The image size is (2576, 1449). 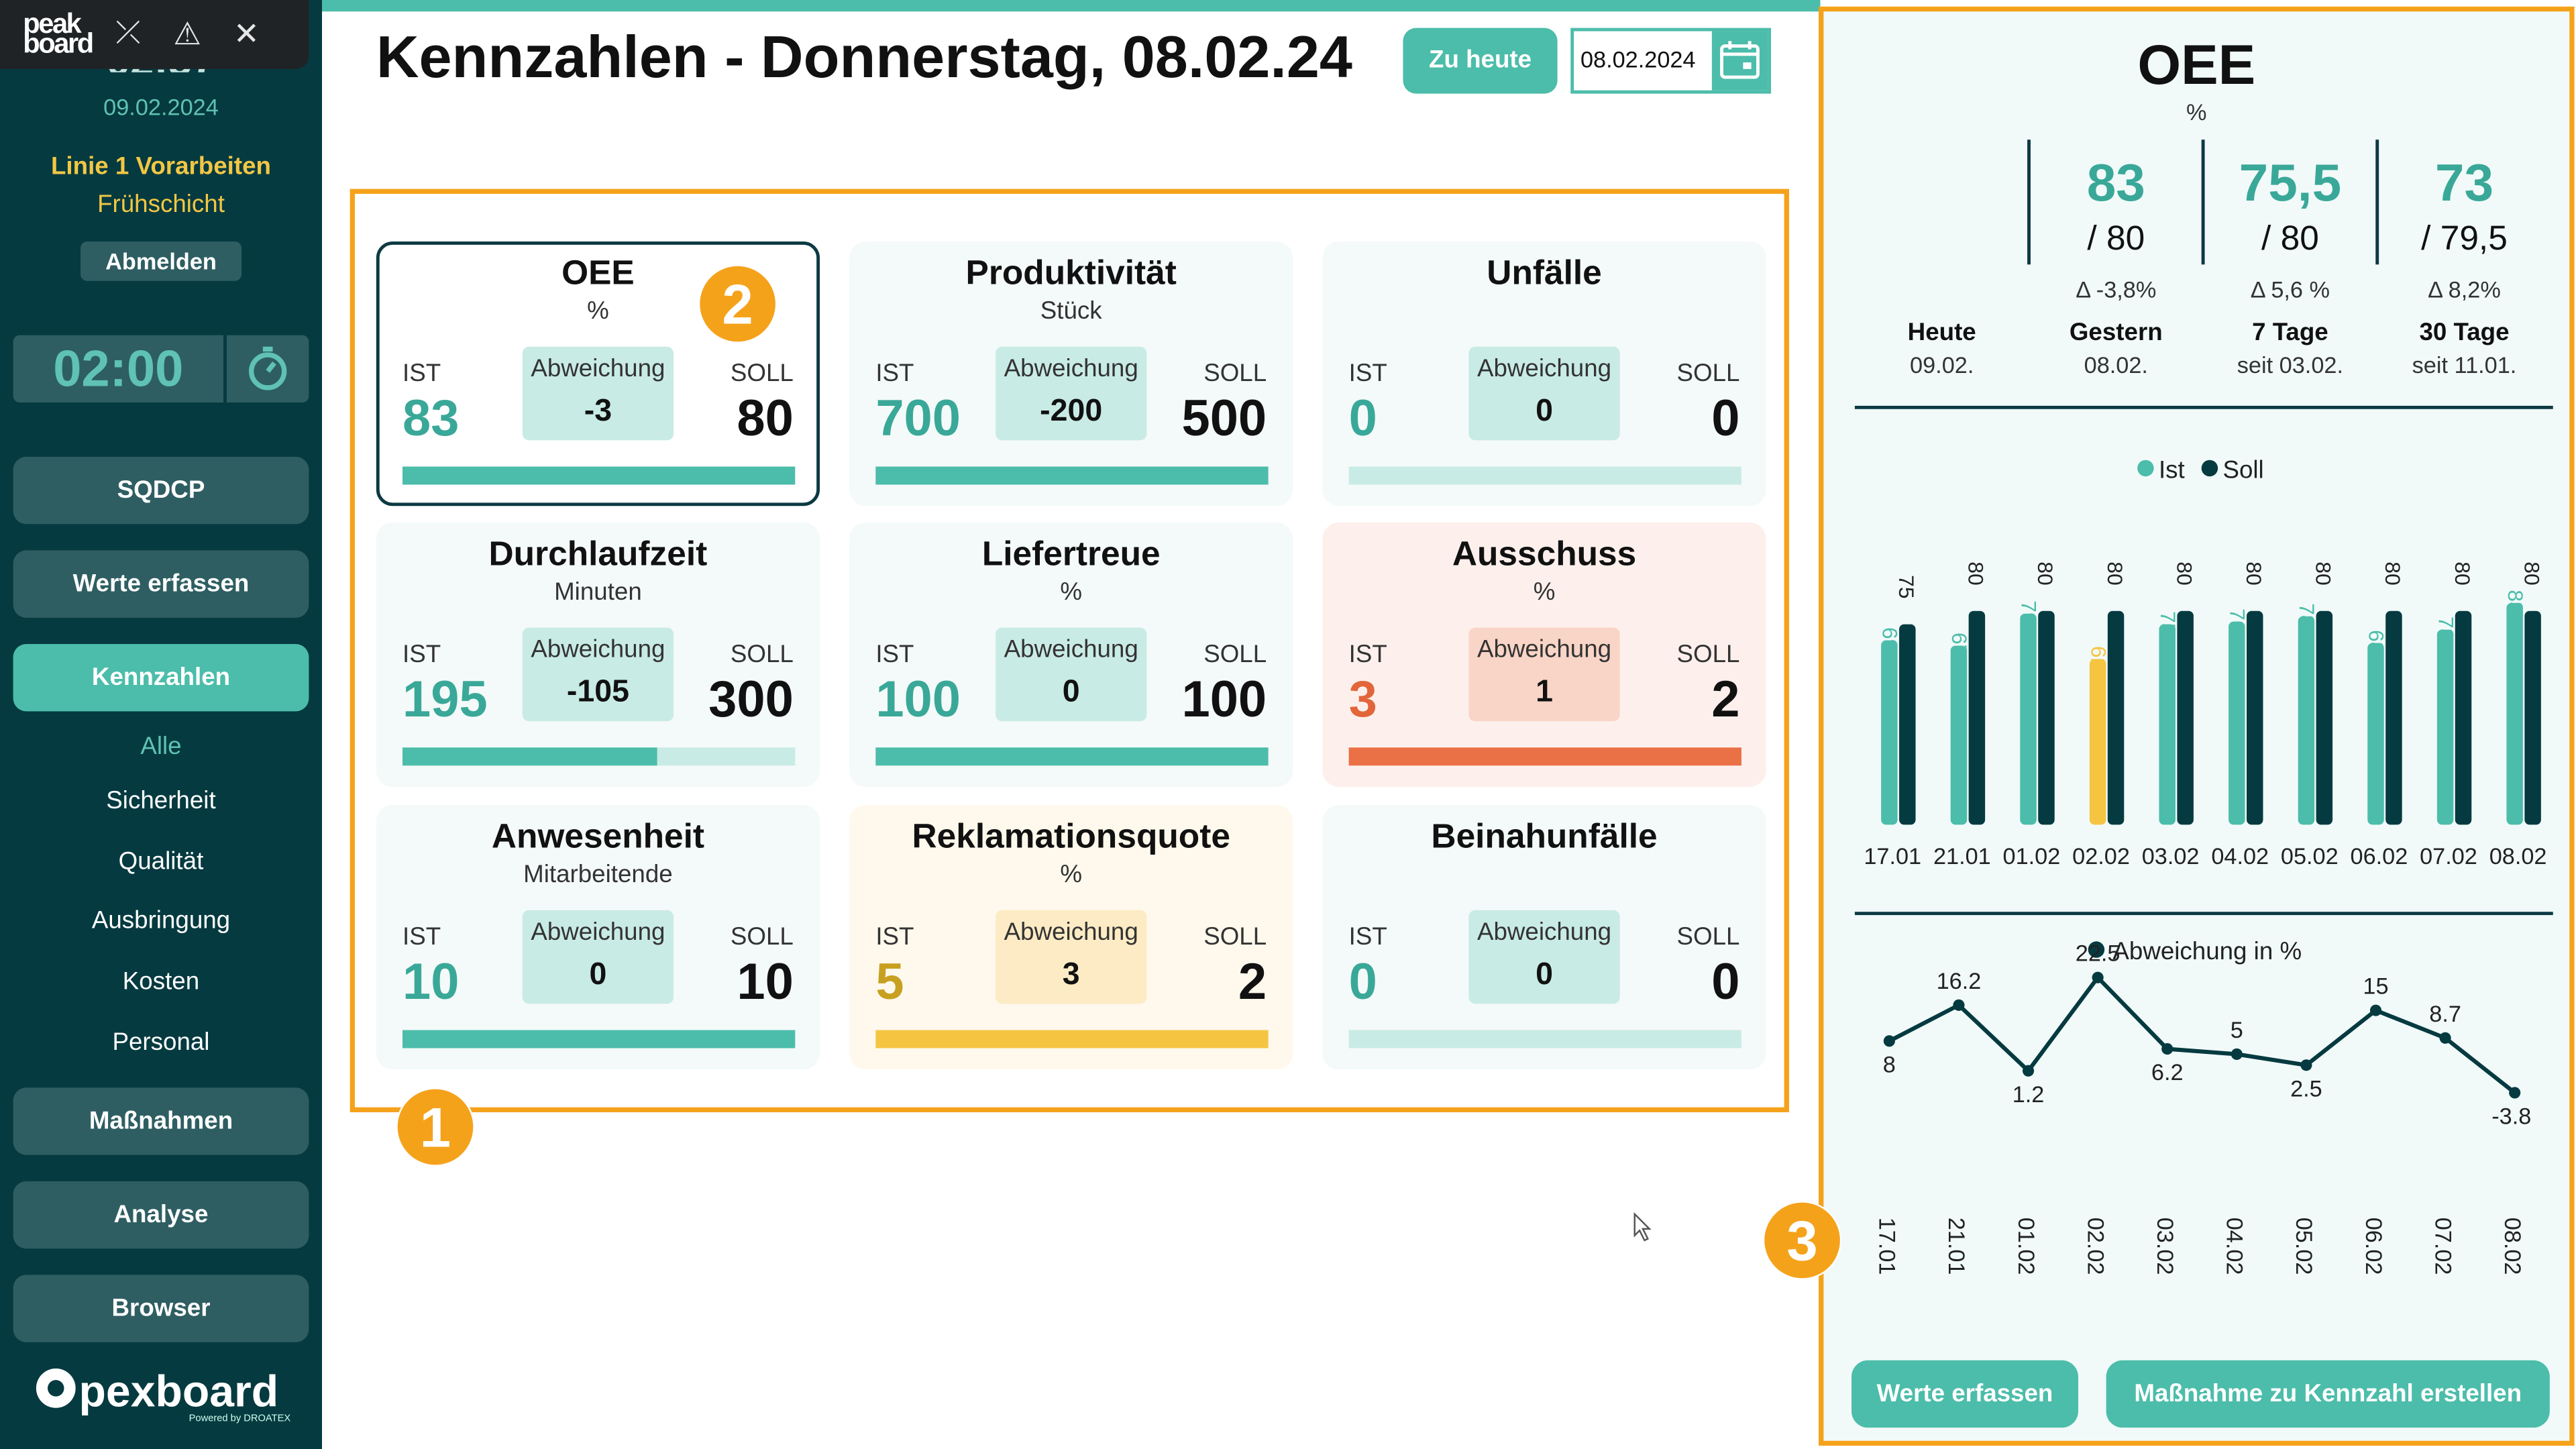 I want to click on nav-werte-erfassen: Werte erfassen, so click(x=161, y=584).